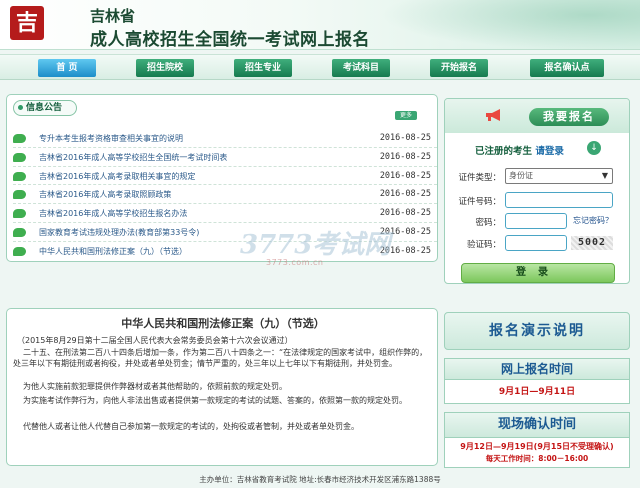 Image resolution: width=640 pixels, height=488 pixels. Describe the element at coordinates (105, 194) in the screenshot. I see `notice-link: 吉林省2016年成人高考录取照顾政策` at that location.